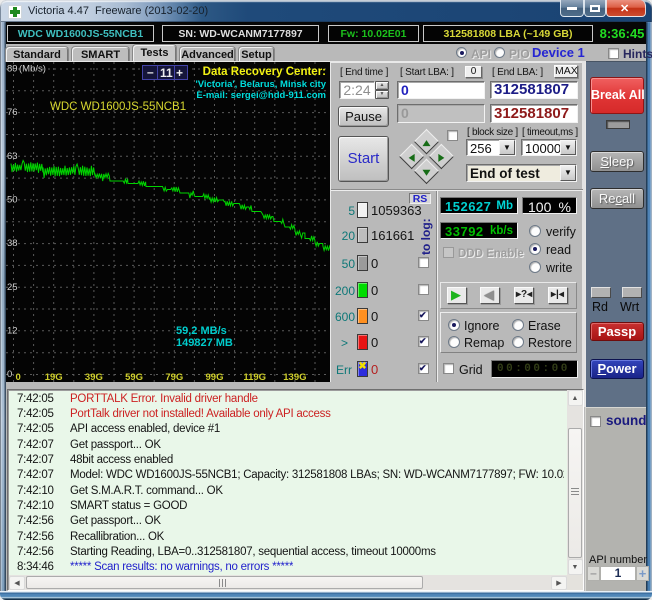 The width and height of the screenshot is (652, 600). I want to click on svg-text: 38, so click(12, 243).